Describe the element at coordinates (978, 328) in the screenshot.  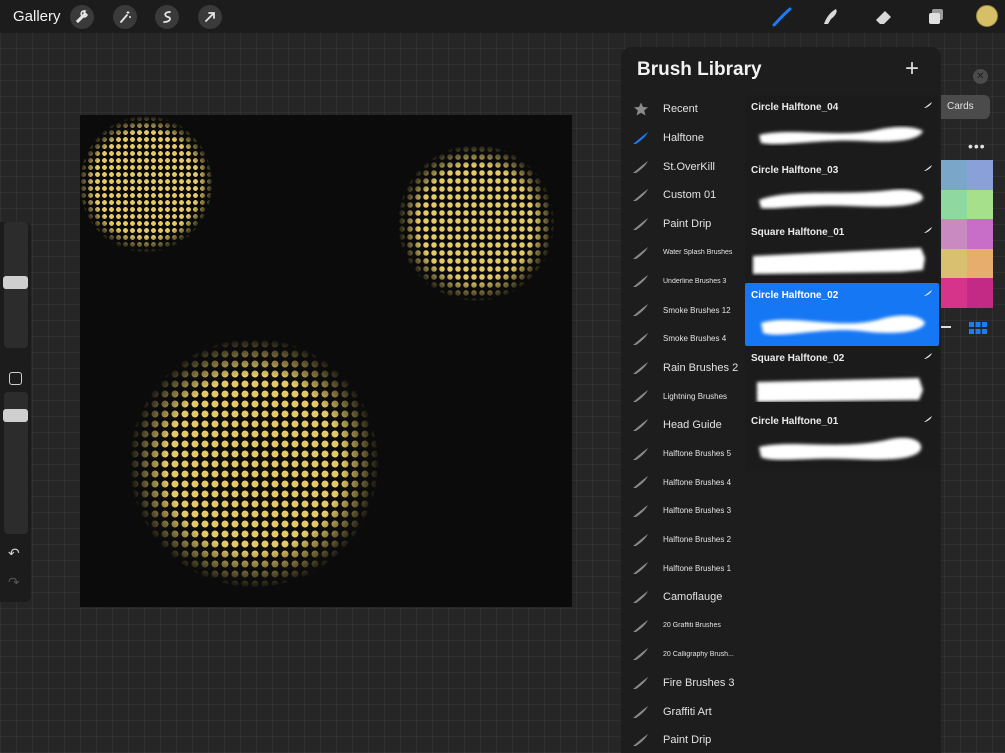
I see `grid-view-icon` at that location.